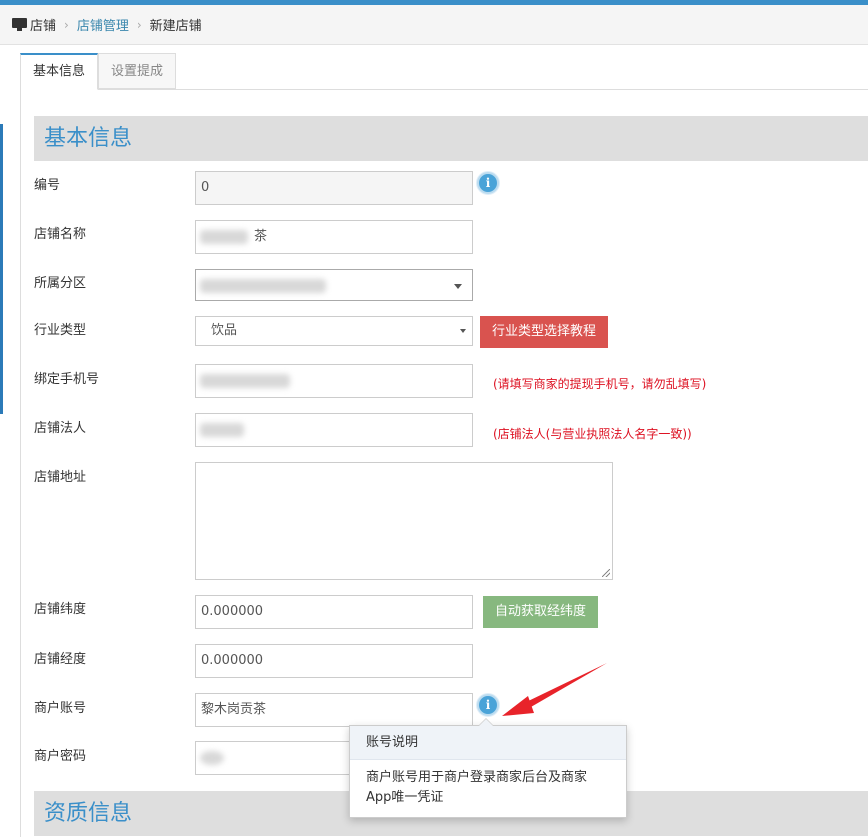 This screenshot has height=837, width=868. I want to click on account-label: 商户账号, so click(60, 708).